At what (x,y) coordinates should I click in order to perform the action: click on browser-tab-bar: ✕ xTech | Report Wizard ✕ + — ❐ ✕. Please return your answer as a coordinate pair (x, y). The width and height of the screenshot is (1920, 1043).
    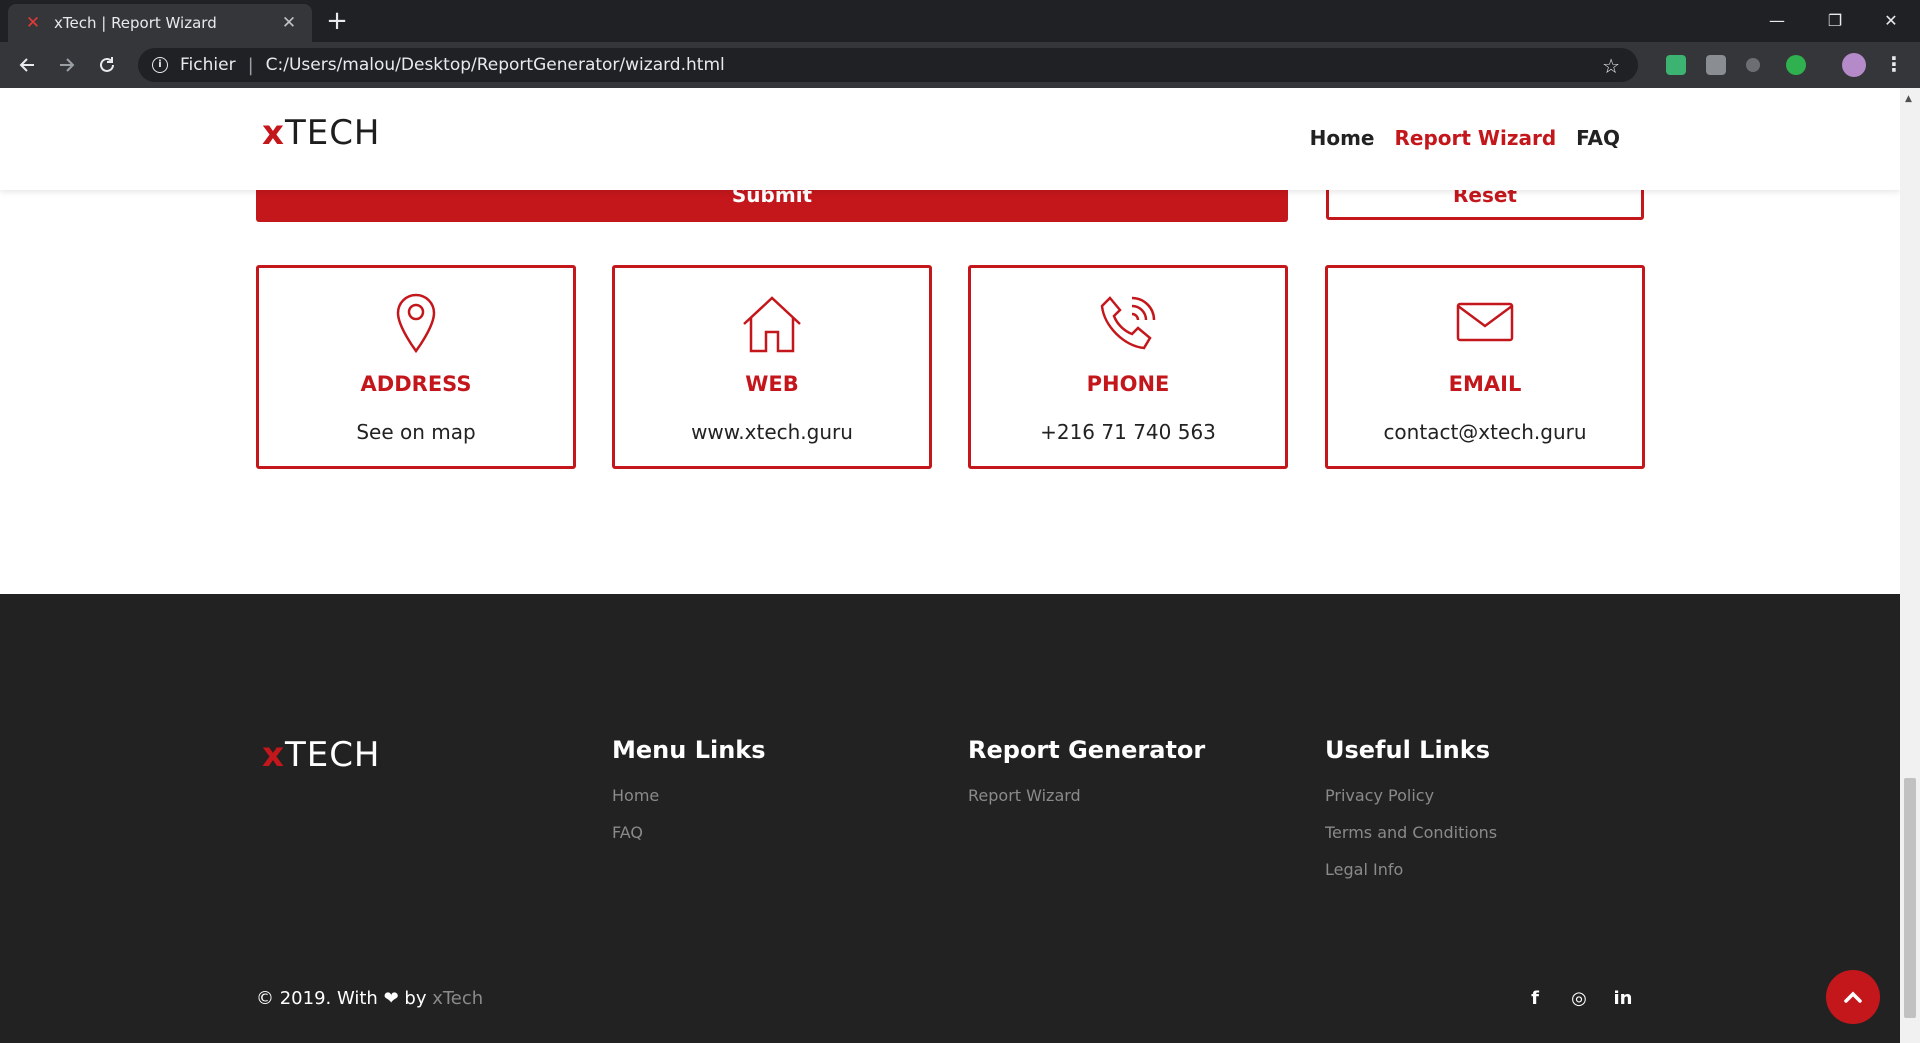
    Looking at the image, I should click on (960, 21).